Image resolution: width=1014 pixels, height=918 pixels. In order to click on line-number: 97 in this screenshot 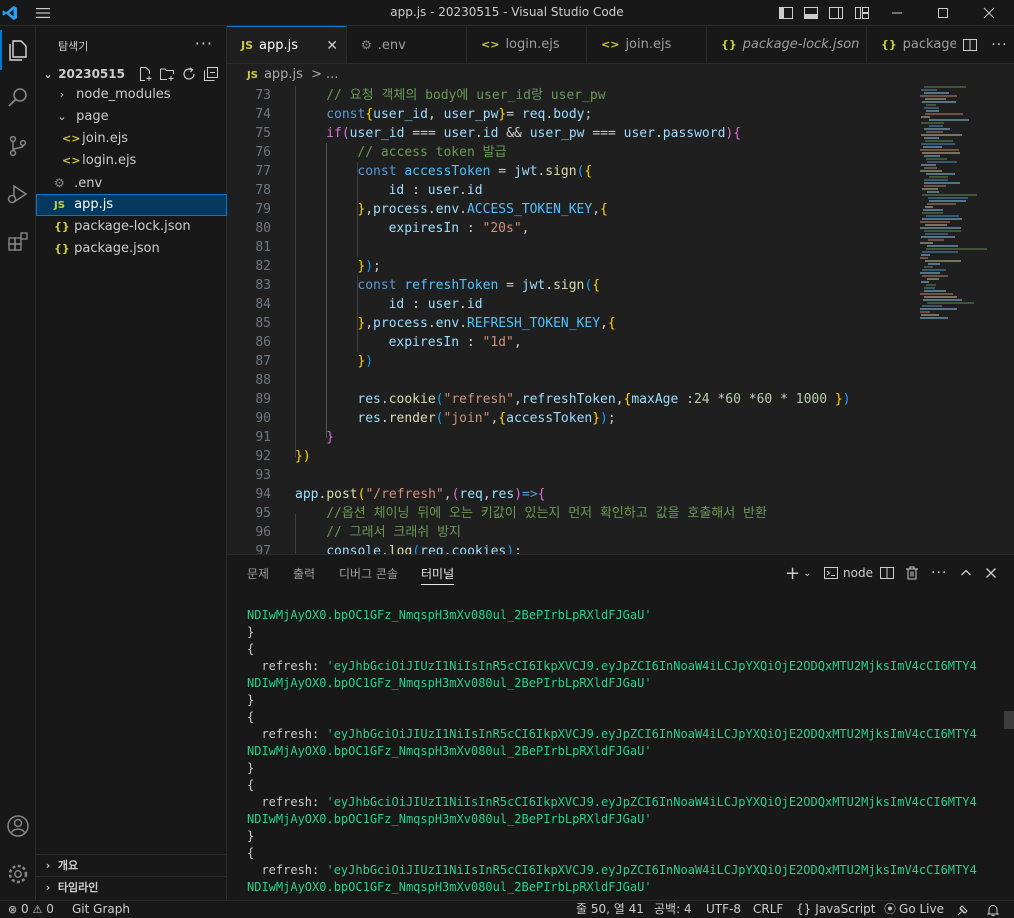, I will do `click(263, 549)`.